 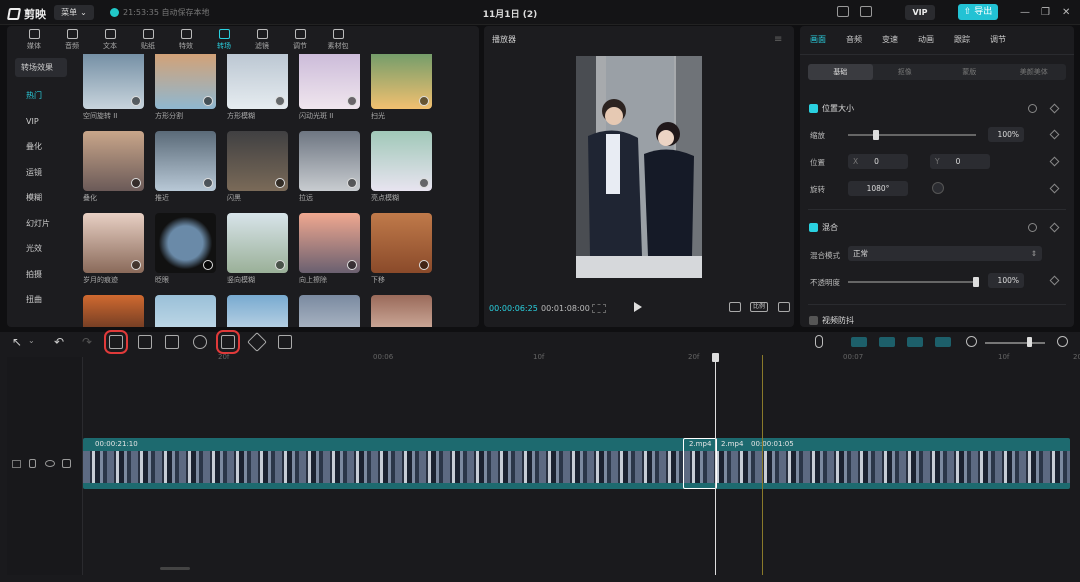 What do you see at coordinates (74, 12) in the screenshot?
I see `menu-button: 菜单 ⌄` at bounding box center [74, 12].